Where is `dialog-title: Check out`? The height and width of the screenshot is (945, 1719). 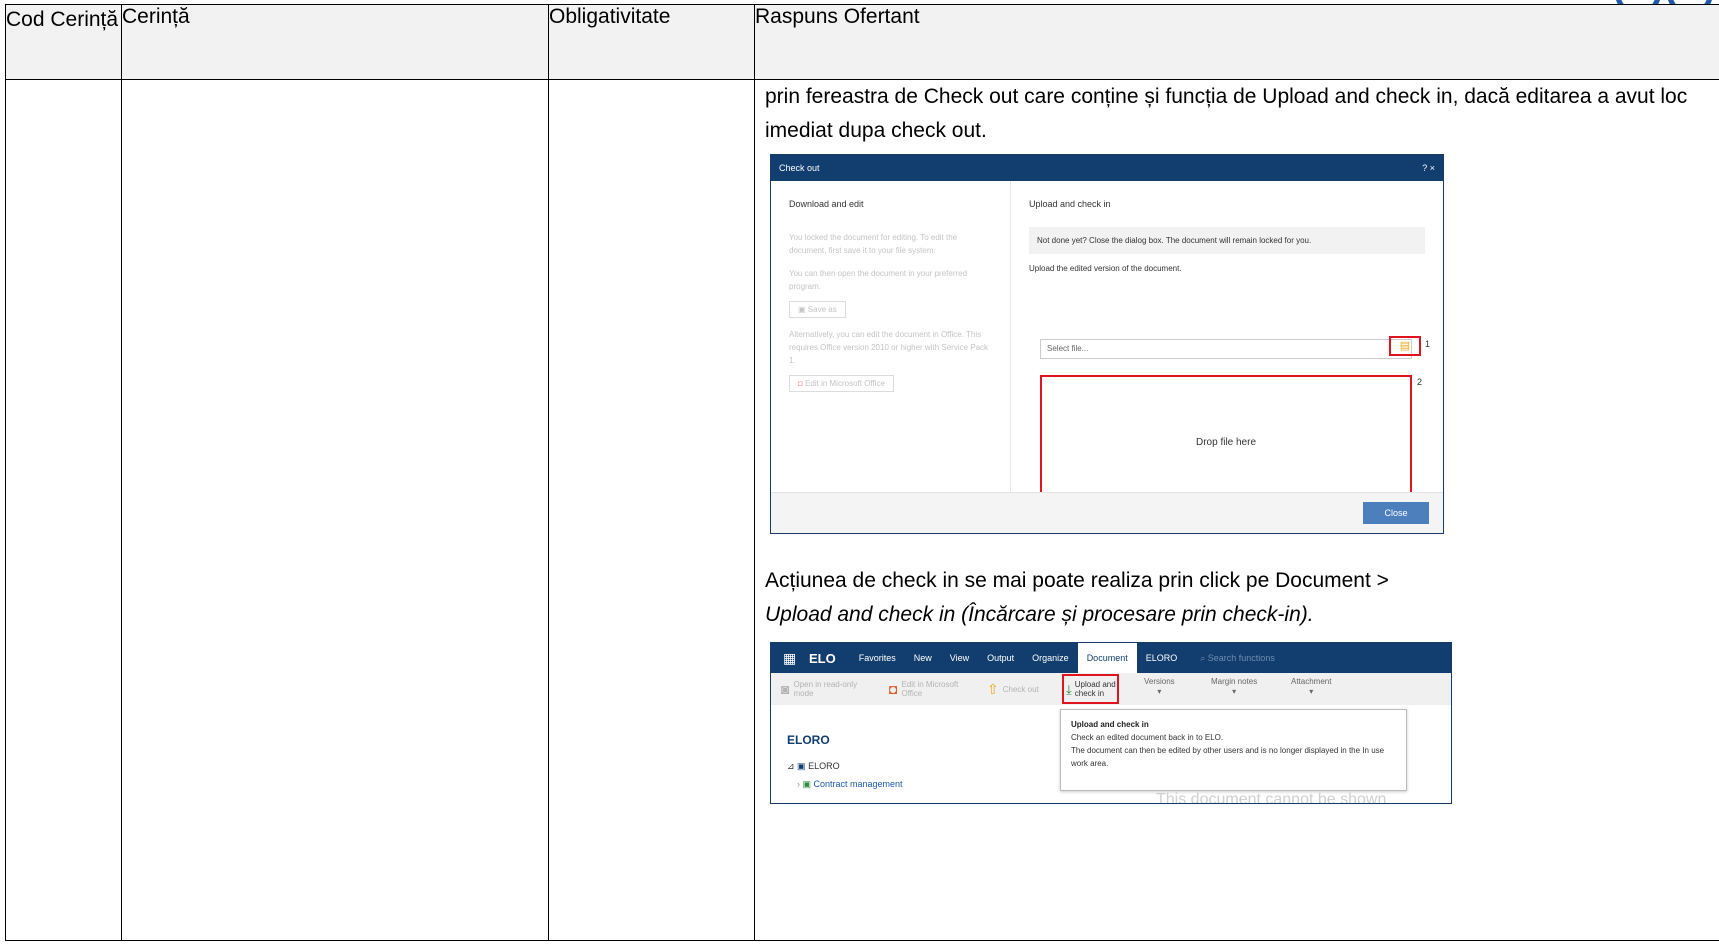
dialog-title: Check out is located at coordinates (799, 168).